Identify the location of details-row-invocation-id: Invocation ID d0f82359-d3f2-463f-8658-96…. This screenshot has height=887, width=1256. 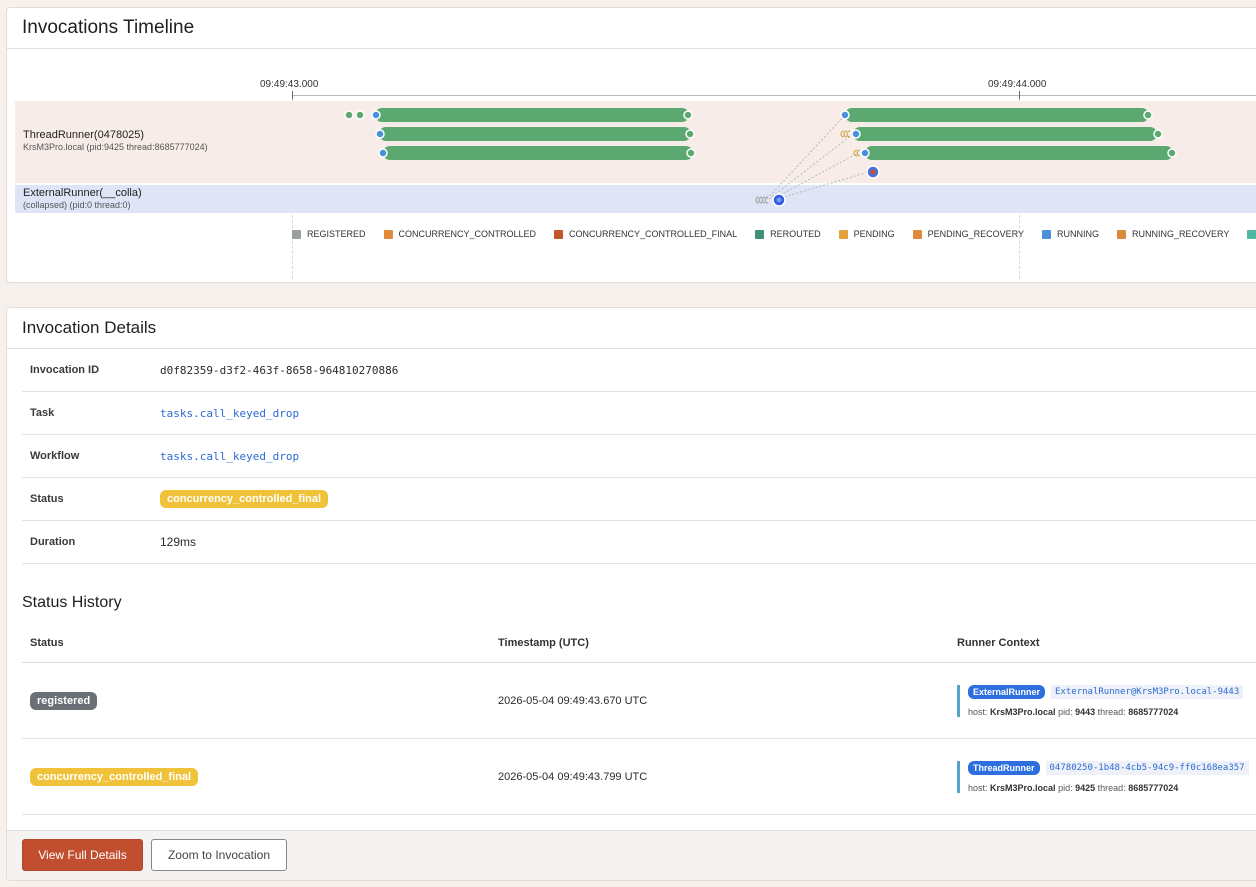
(639, 370).